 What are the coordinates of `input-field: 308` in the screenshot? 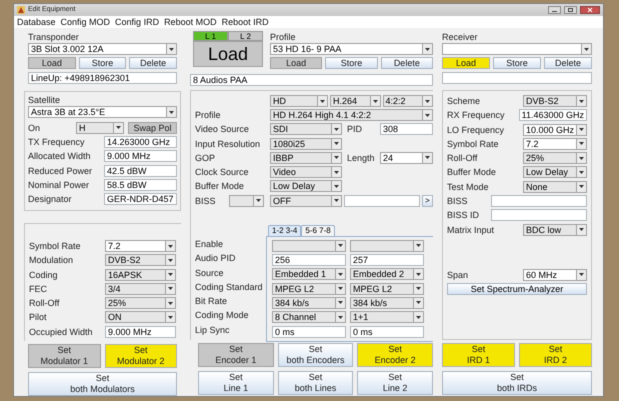 It's located at (406, 129).